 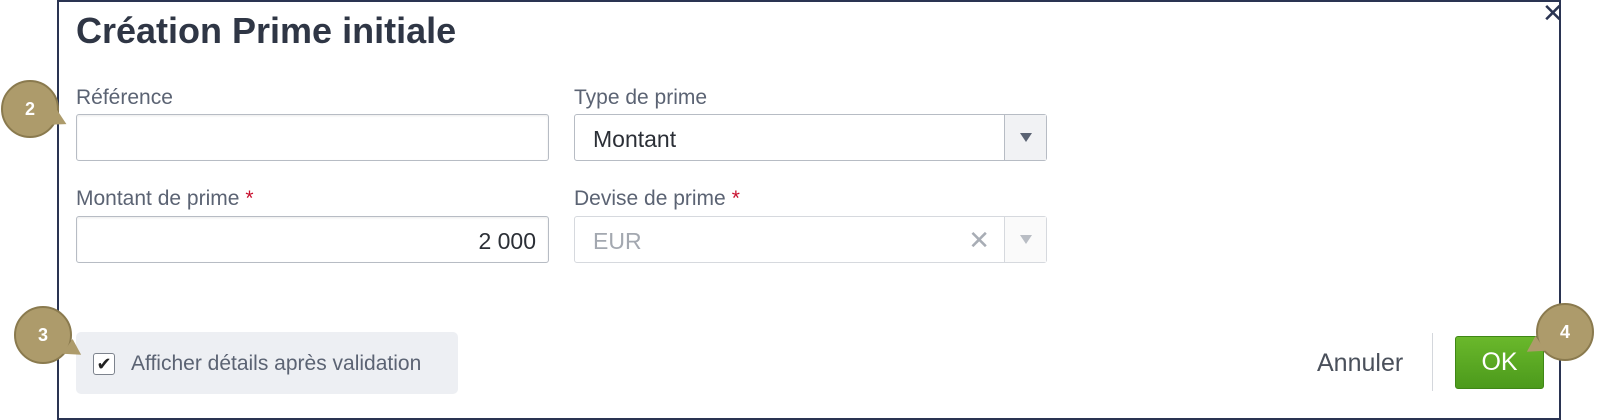 I want to click on devise-dropdown-button, so click(x=1025, y=239).